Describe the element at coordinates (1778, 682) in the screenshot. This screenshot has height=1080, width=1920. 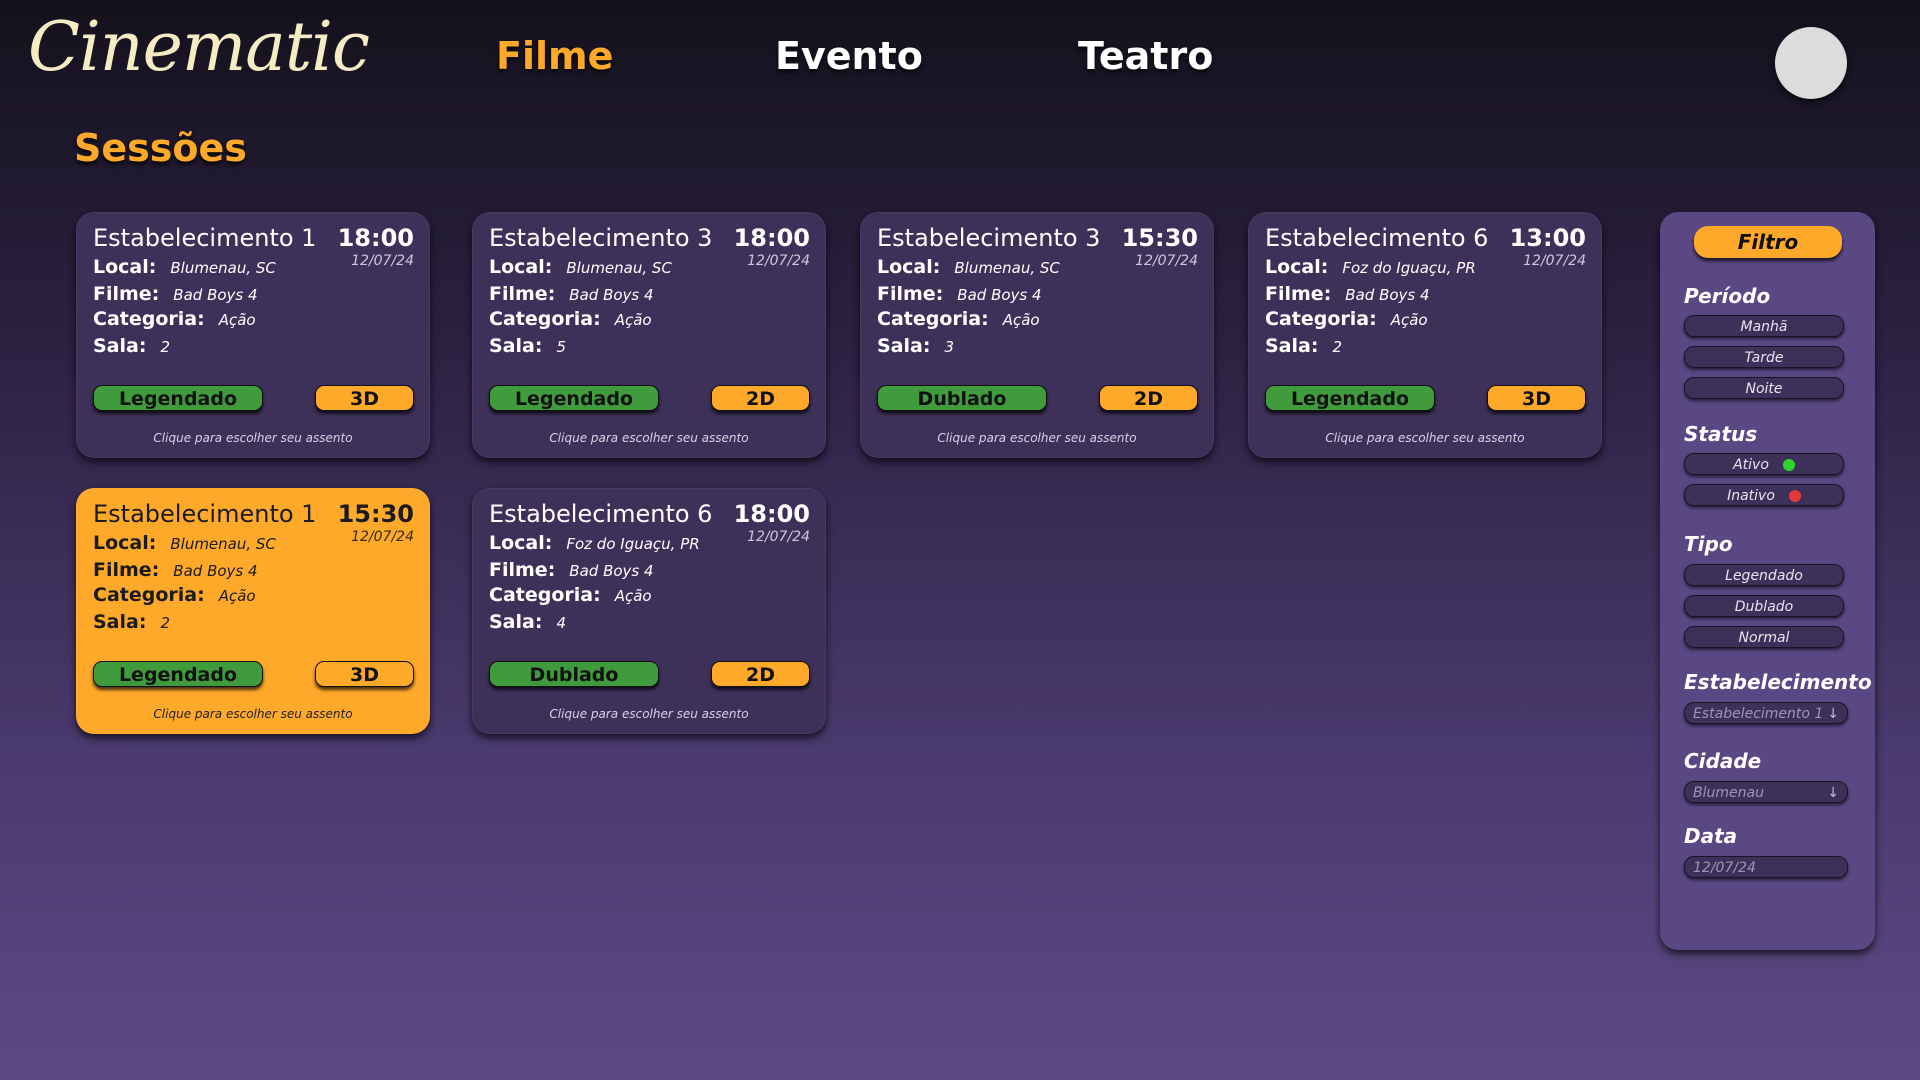
I see `estabelecimento-heading: Estabelecimento` at that location.